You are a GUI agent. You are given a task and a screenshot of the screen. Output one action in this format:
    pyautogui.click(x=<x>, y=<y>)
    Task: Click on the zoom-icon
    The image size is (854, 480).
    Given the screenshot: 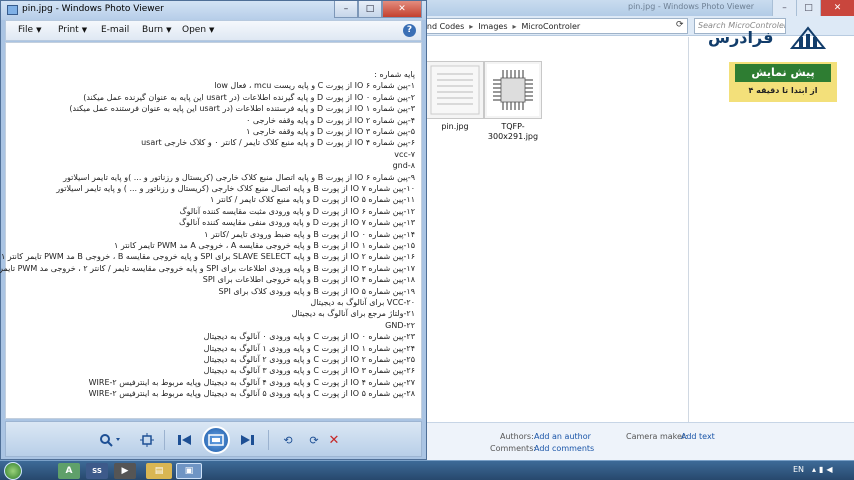 What is the action you would take?
    pyautogui.click(x=111, y=440)
    